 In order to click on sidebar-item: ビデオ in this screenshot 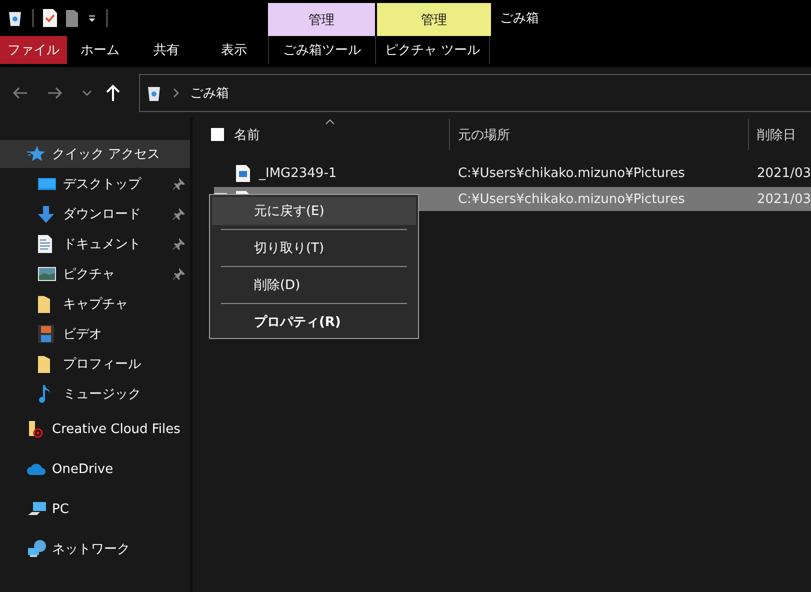, I will do `click(95, 334)`.